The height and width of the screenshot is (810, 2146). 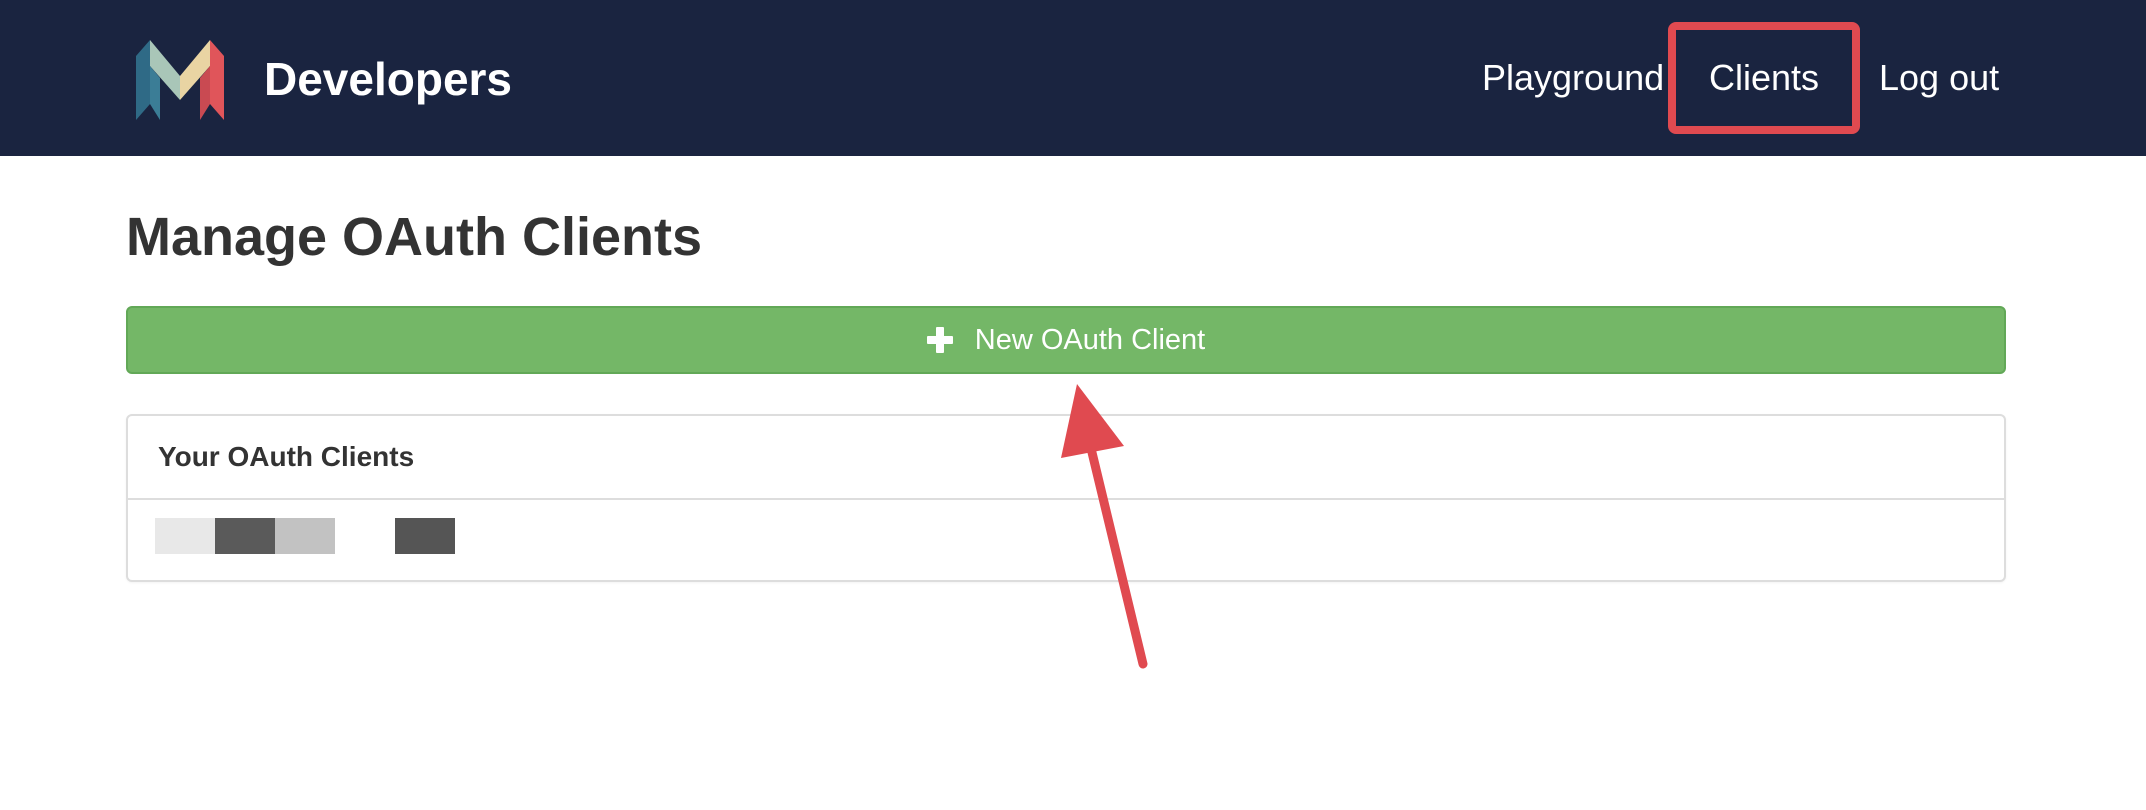 I want to click on nav-link-logout: Log out, so click(x=1939, y=78).